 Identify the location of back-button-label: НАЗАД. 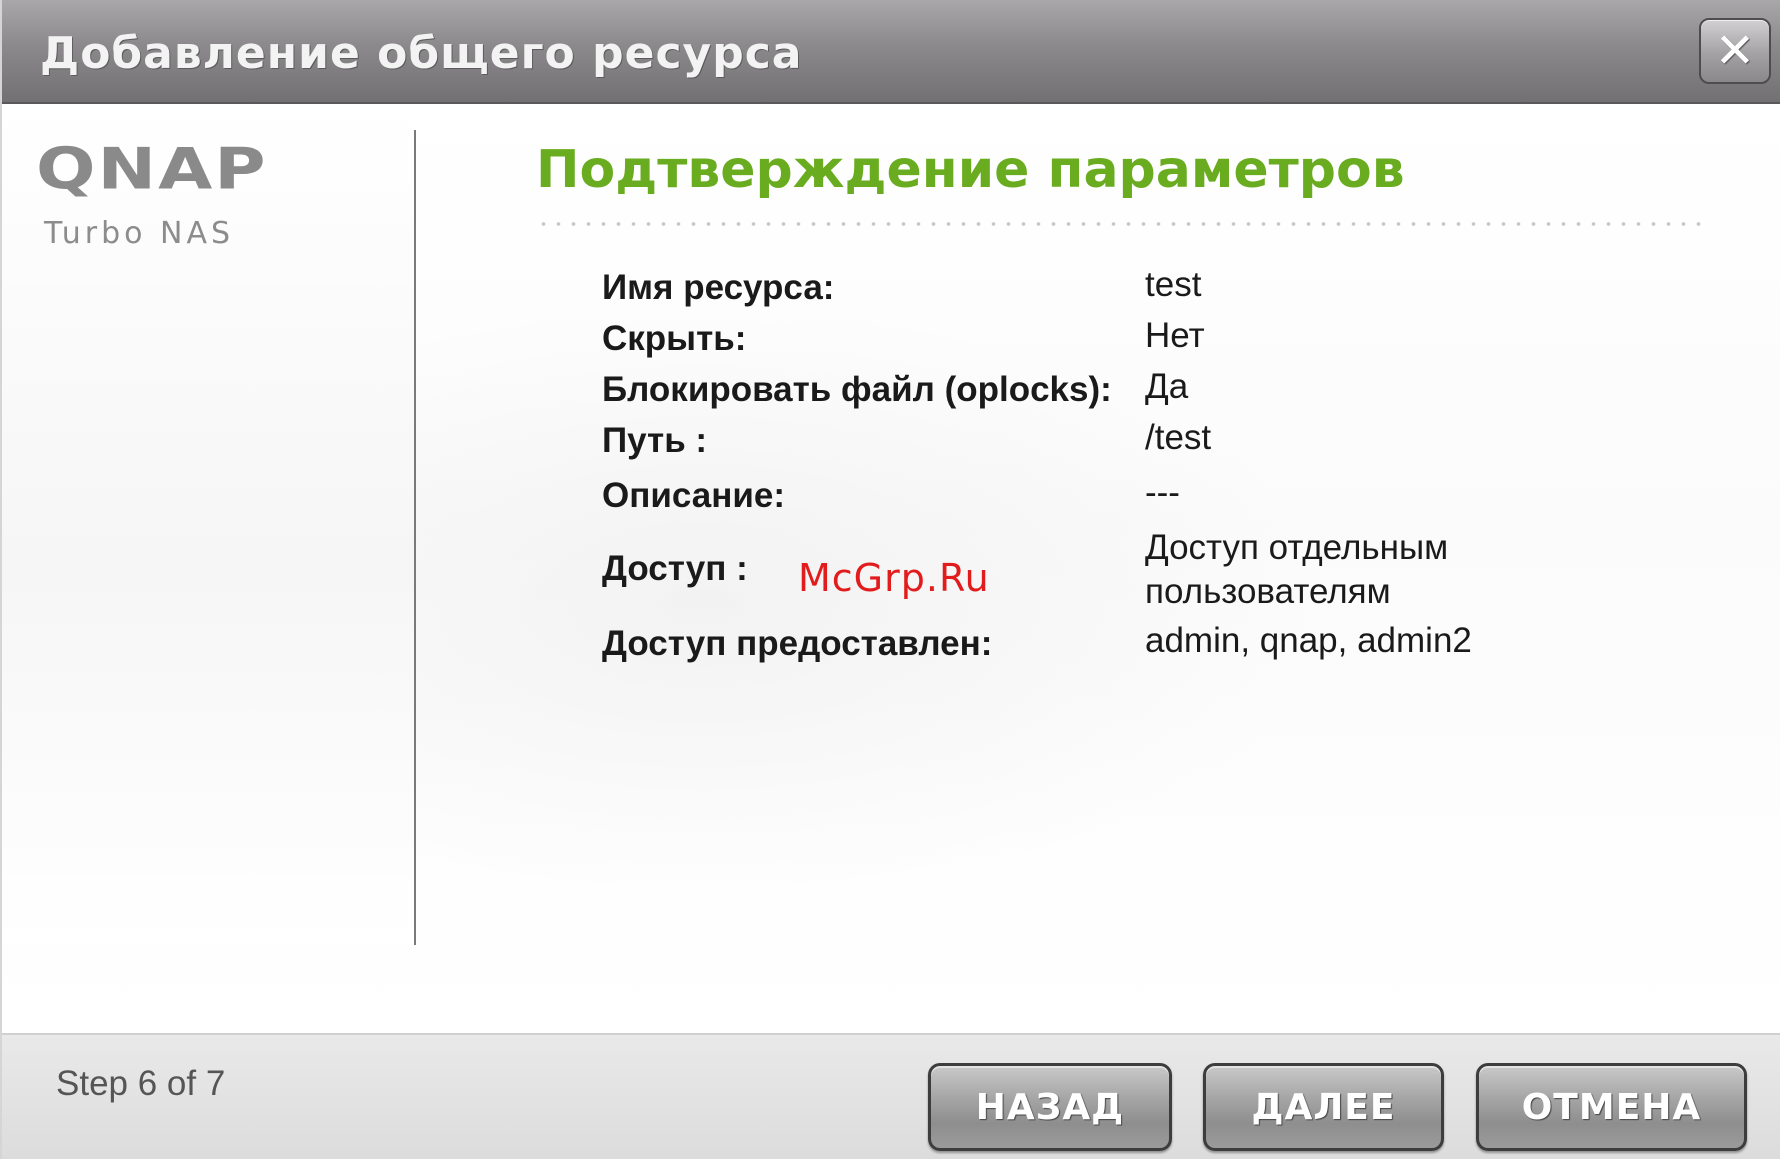
(1050, 1107).